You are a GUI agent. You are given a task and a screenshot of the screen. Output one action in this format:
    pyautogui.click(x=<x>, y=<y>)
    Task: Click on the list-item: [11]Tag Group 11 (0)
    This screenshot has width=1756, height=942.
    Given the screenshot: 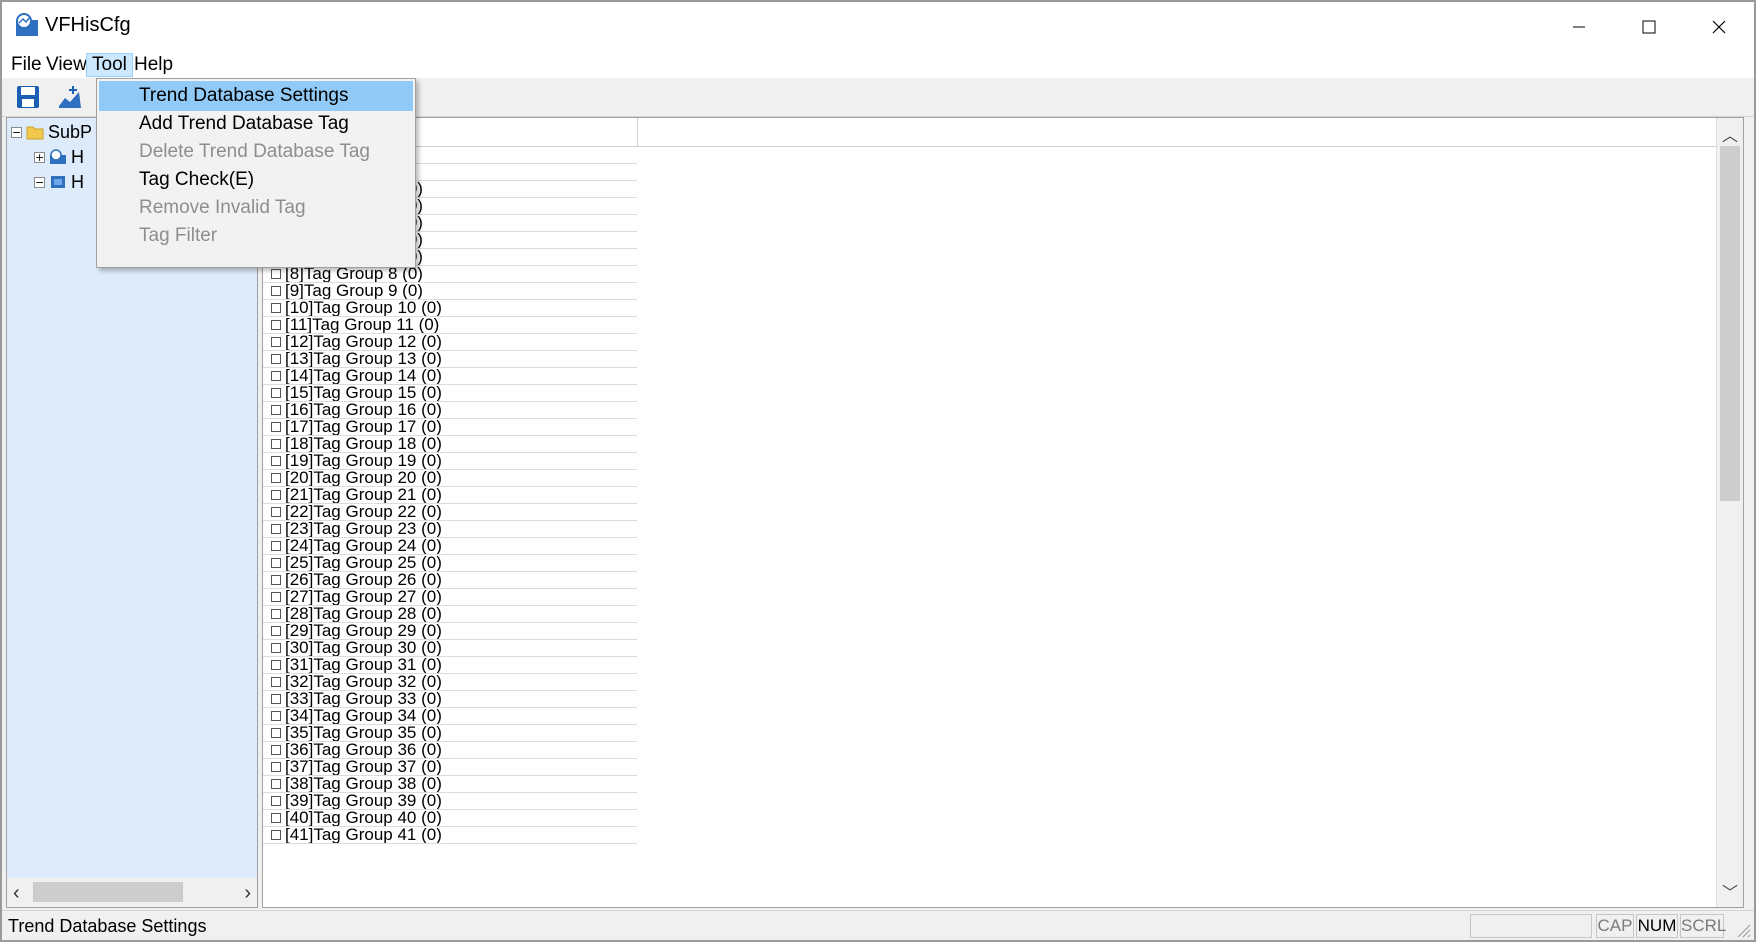 What is the action you would take?
    pyautogui.click(x=450, y=325)
    